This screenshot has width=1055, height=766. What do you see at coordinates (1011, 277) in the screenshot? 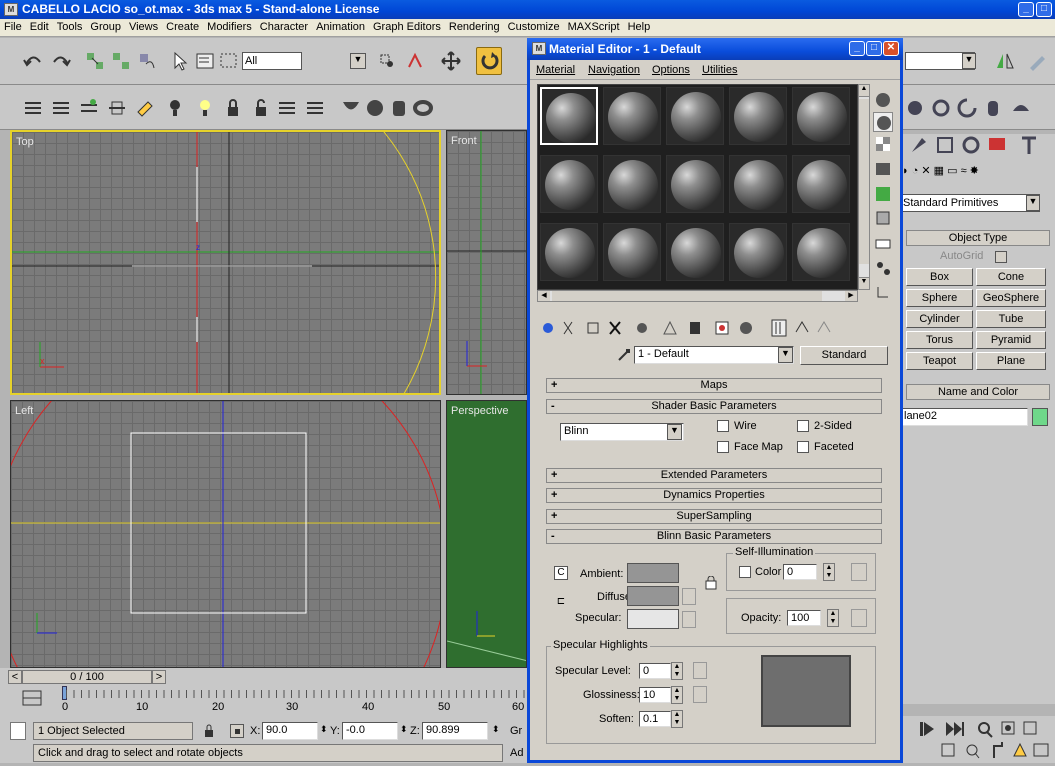
I see `cone-button: Cone` at bounding box center [1011, 277].